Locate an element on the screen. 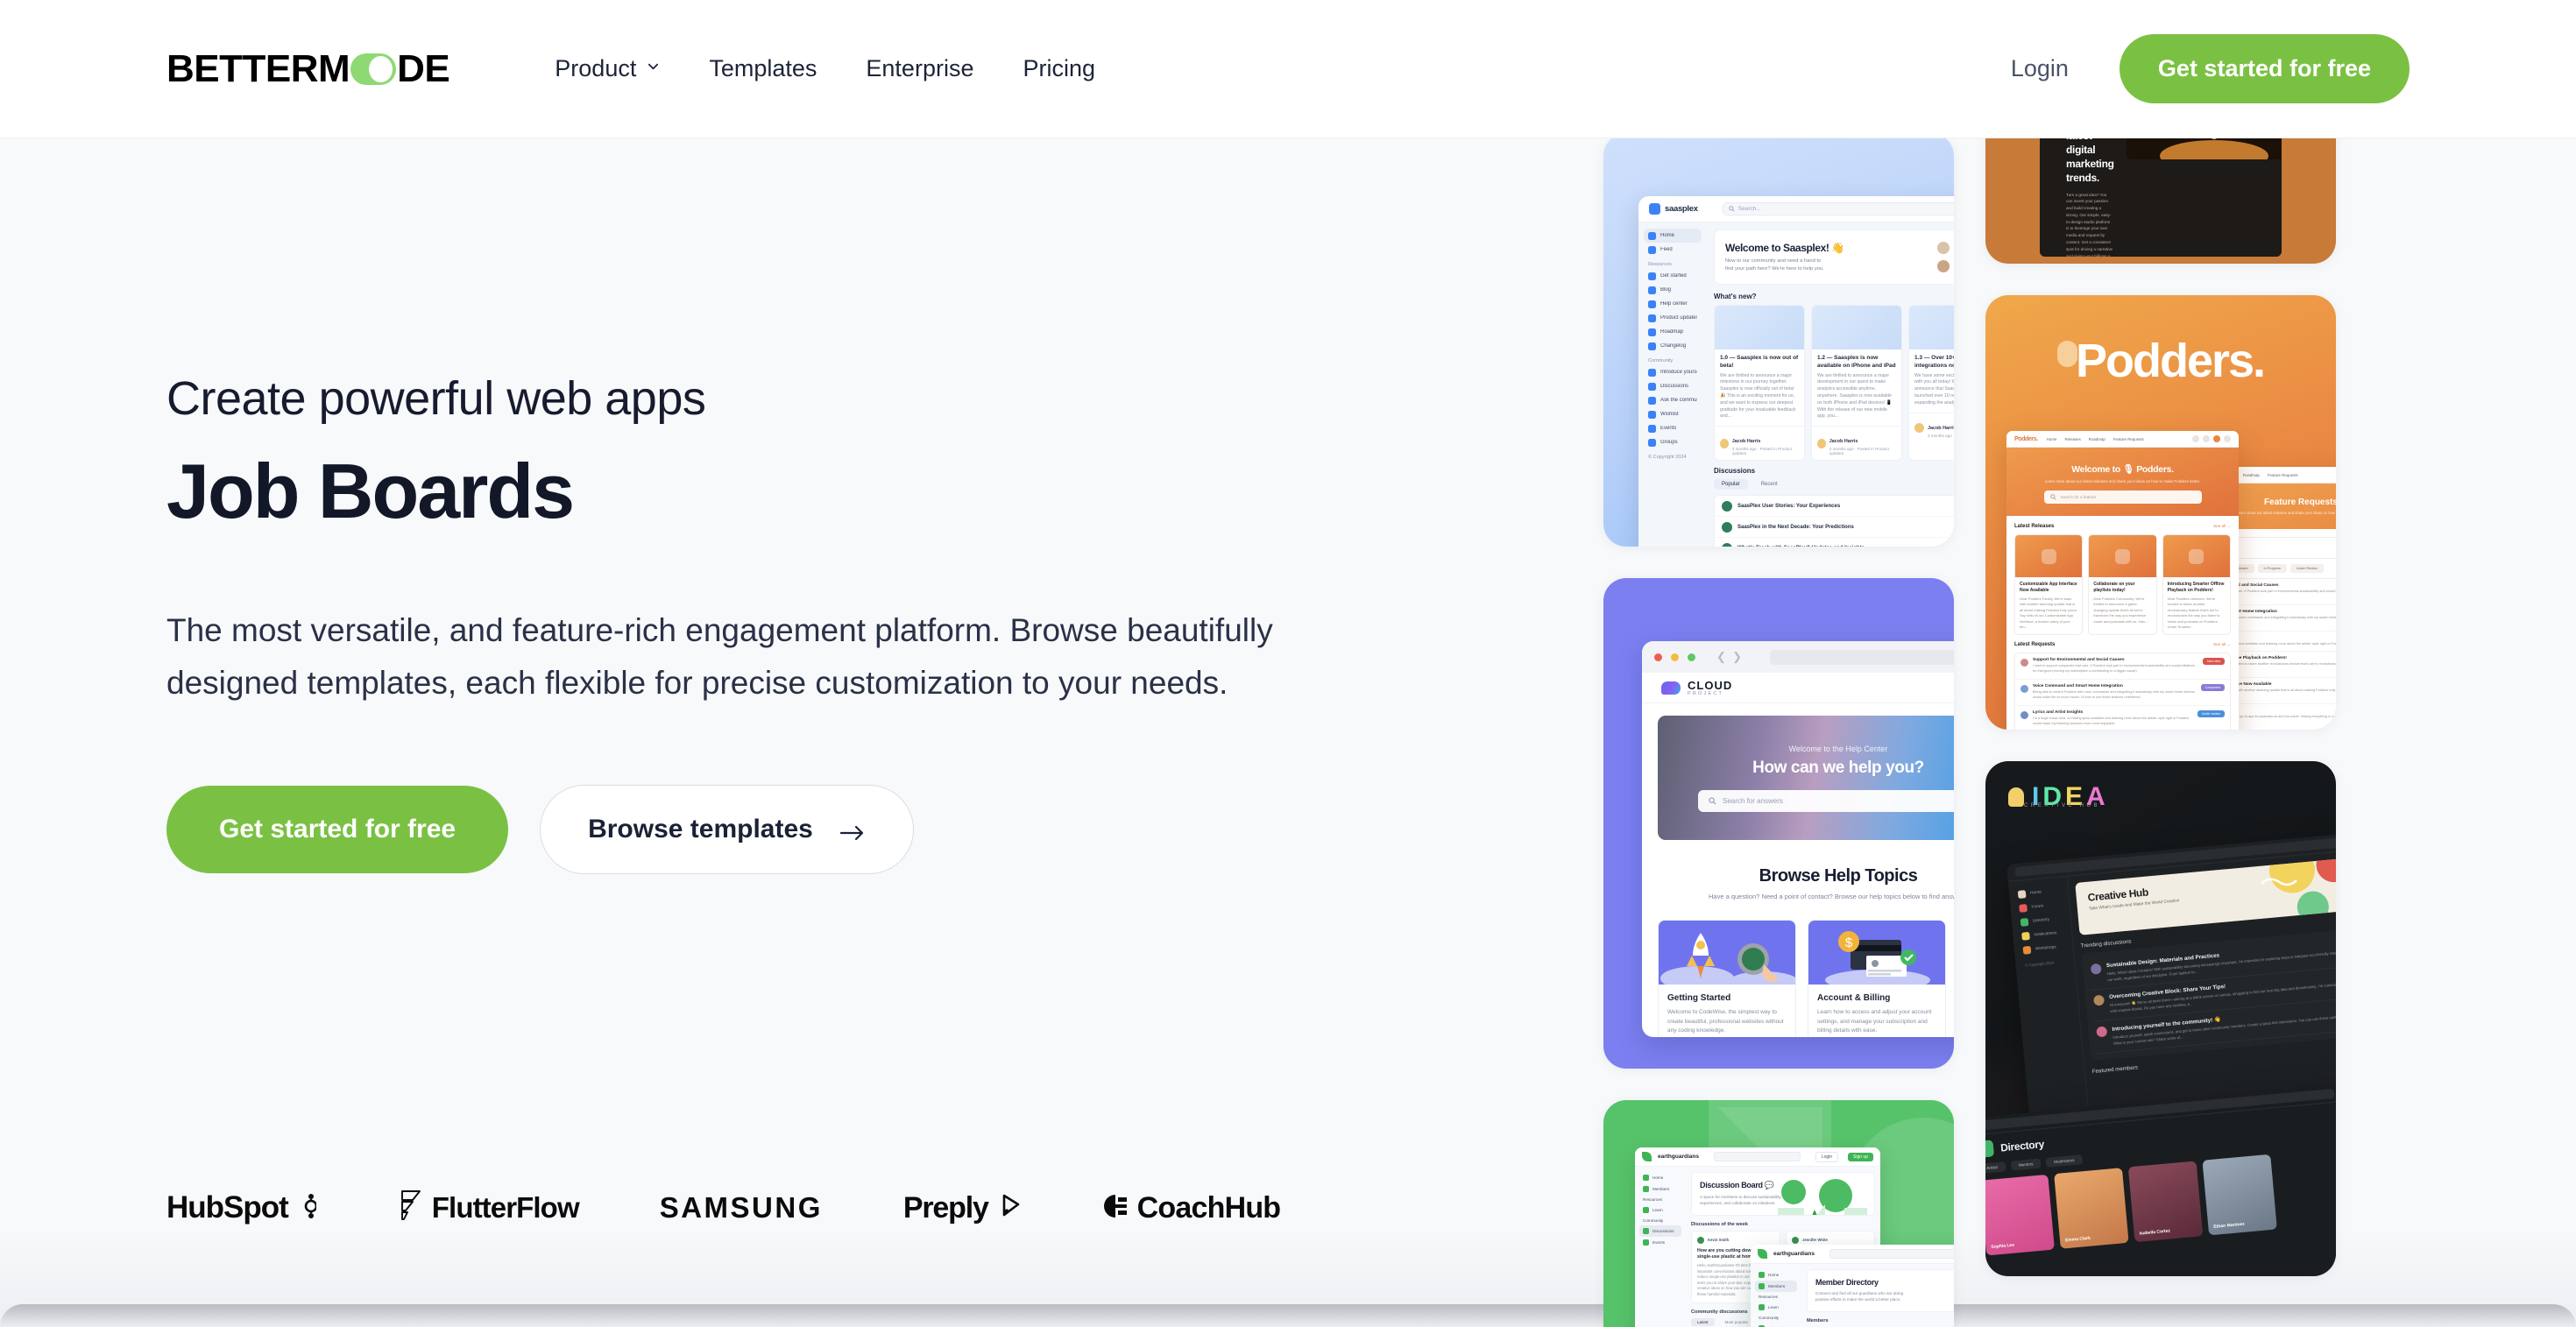 Image resolution: width=2576 pixels, height=1327 pixels. label: Blog is located at coordinates (1666, 290).